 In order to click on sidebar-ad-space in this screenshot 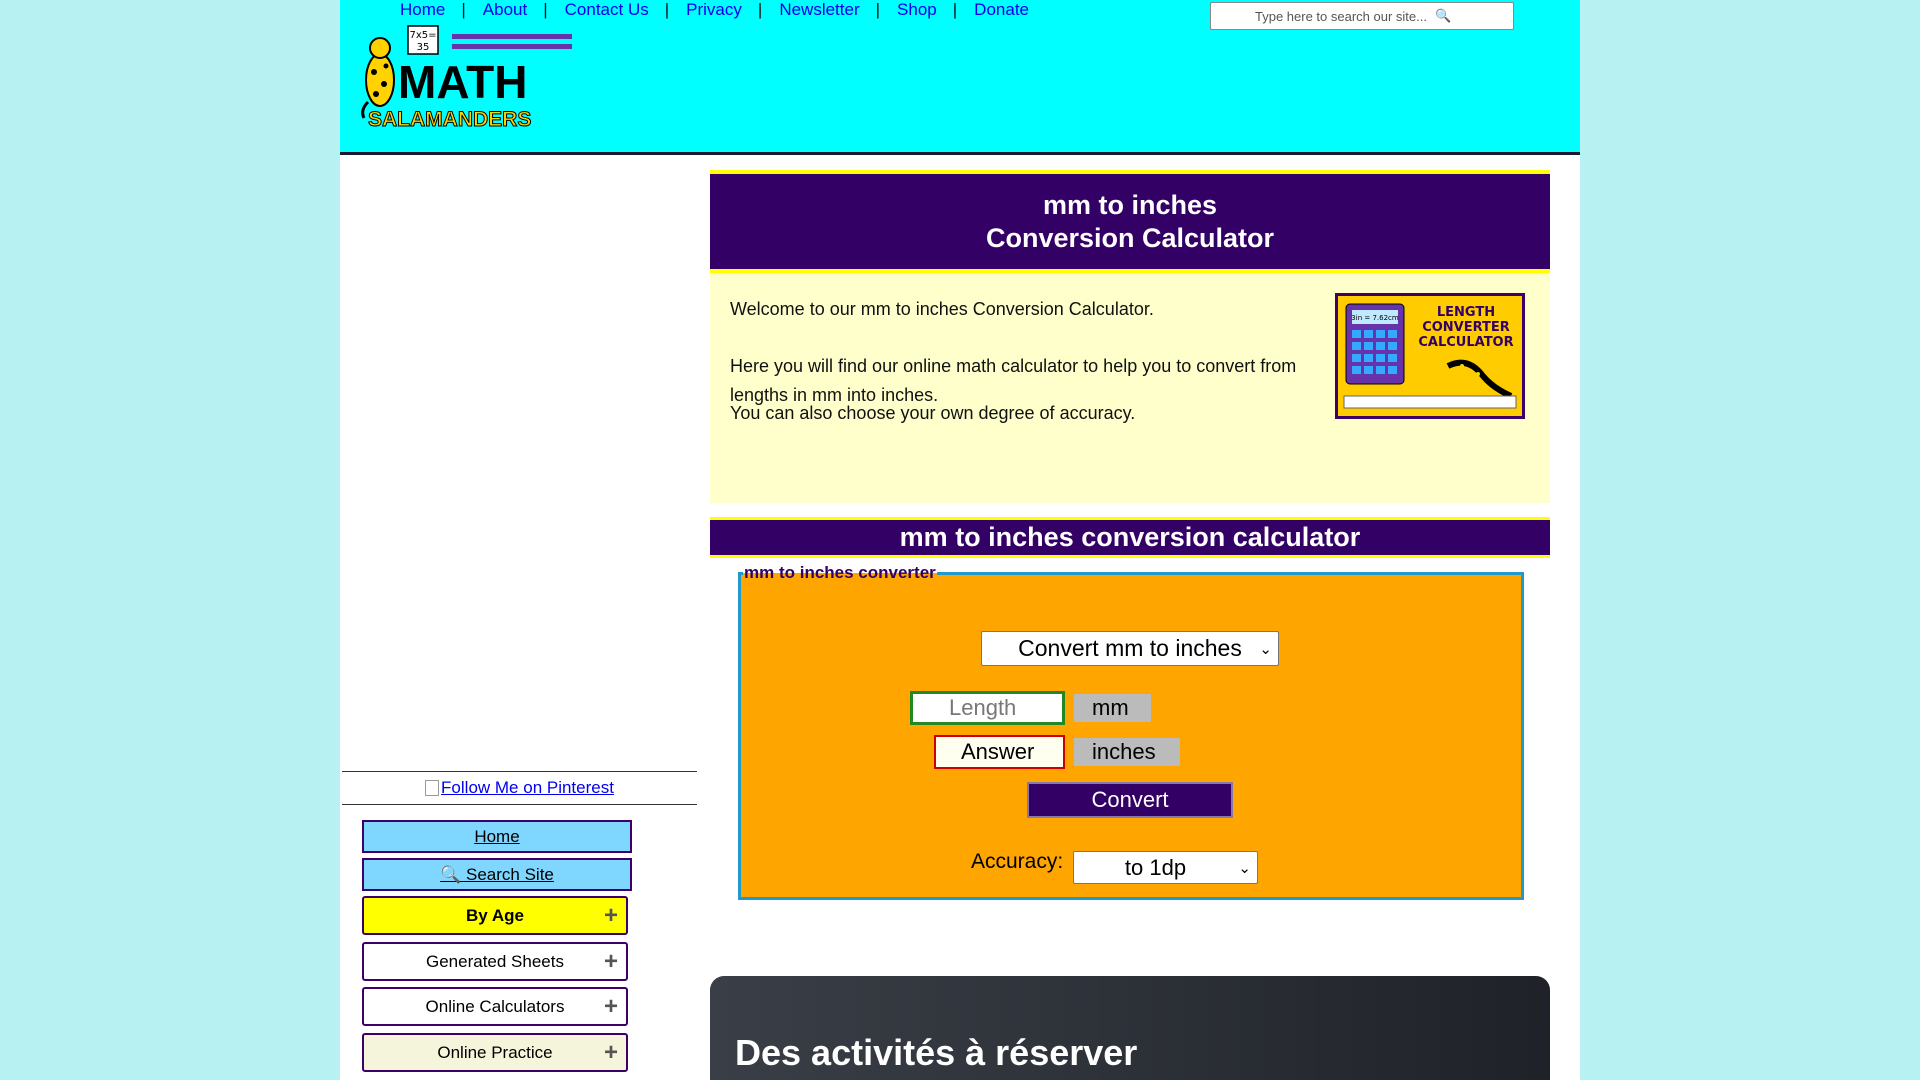, I will do `click(518, 465)`.